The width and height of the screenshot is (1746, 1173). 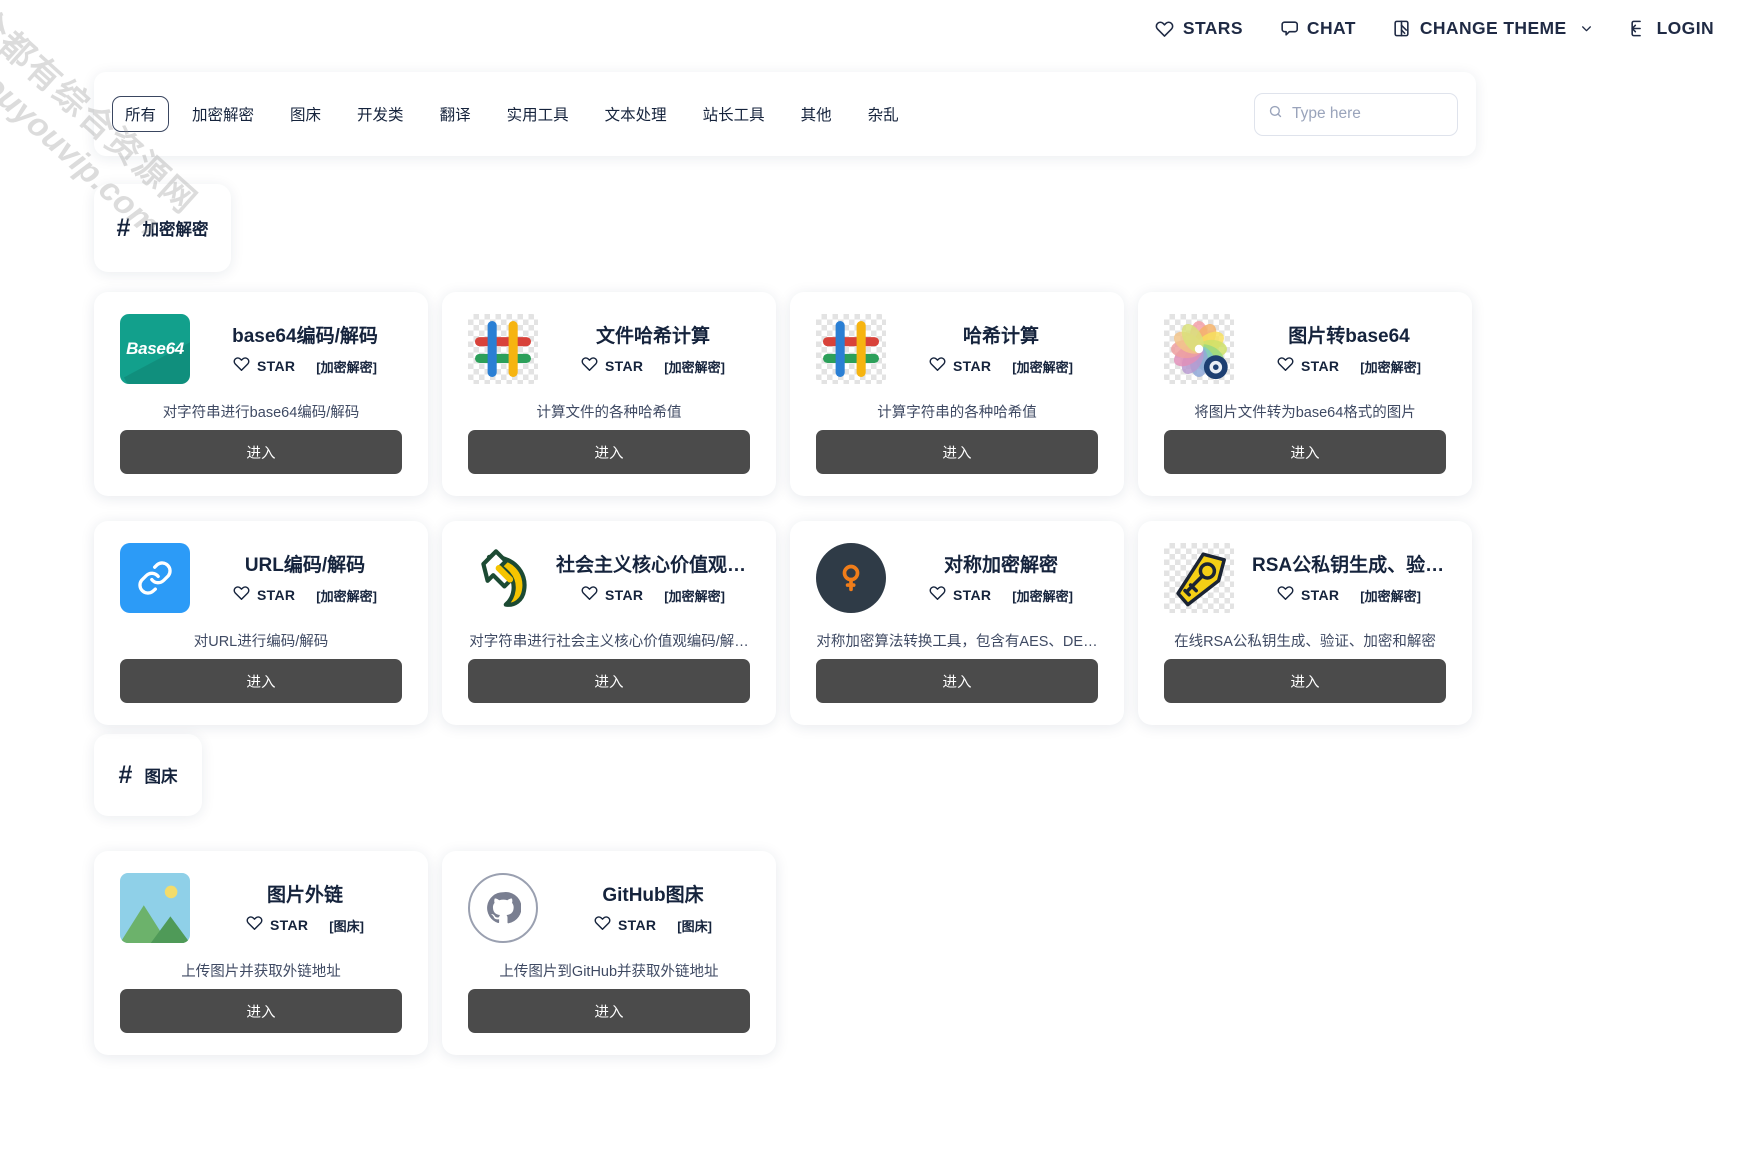 I want to click on search-input, so click(x=1368, y=114).